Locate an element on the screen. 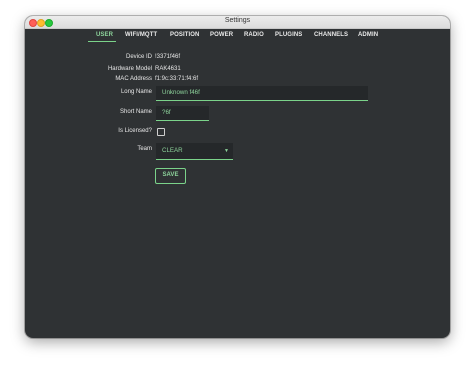 This screenshot has height=371, width=474. mac-address-label: MAC Address is located at coordinates (133, 79).